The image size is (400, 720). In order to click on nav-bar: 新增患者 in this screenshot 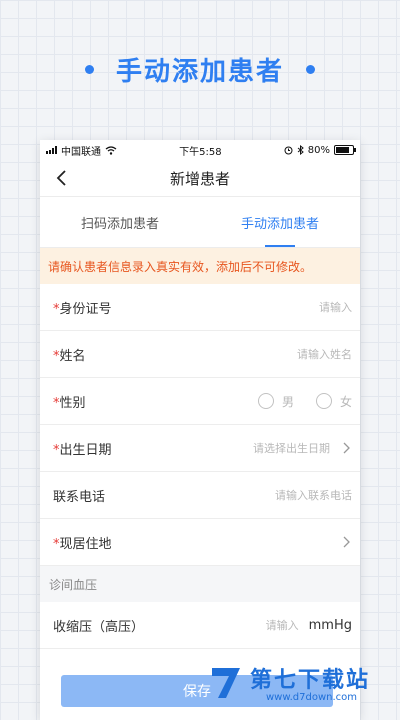, I will do `click(200, 178)`.